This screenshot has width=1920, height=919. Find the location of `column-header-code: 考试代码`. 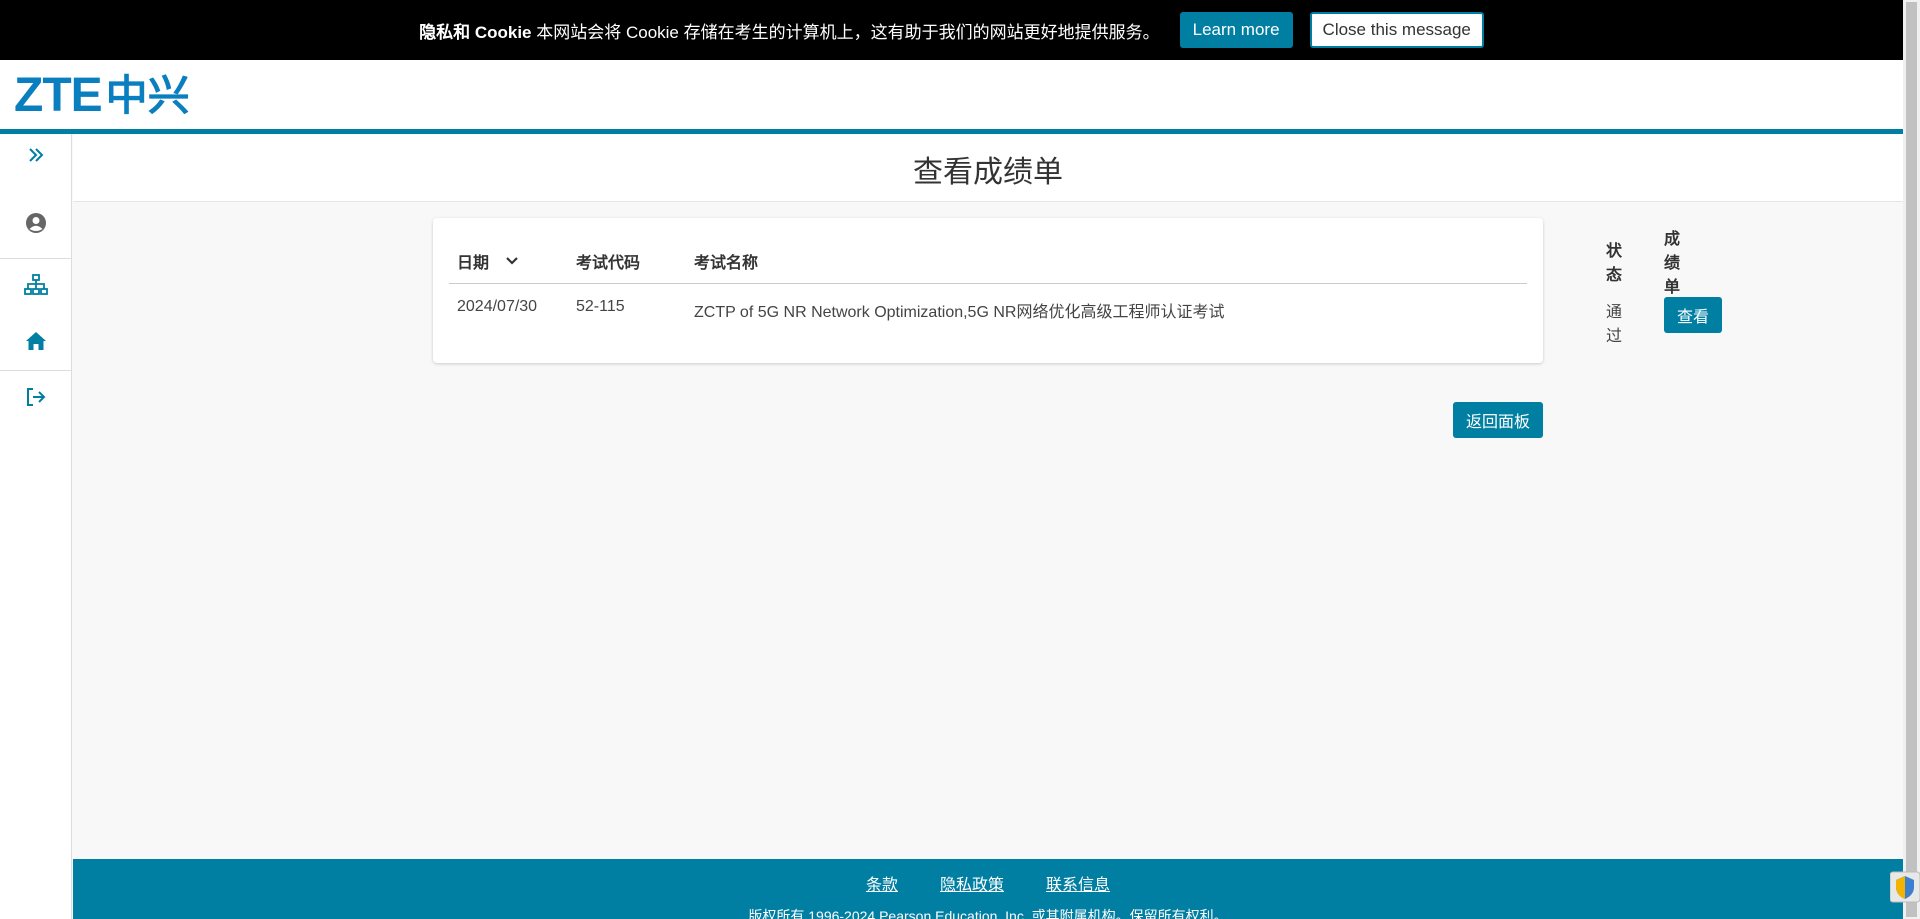

column-header-code: 考试代码 is located at coordinates (608, 263).